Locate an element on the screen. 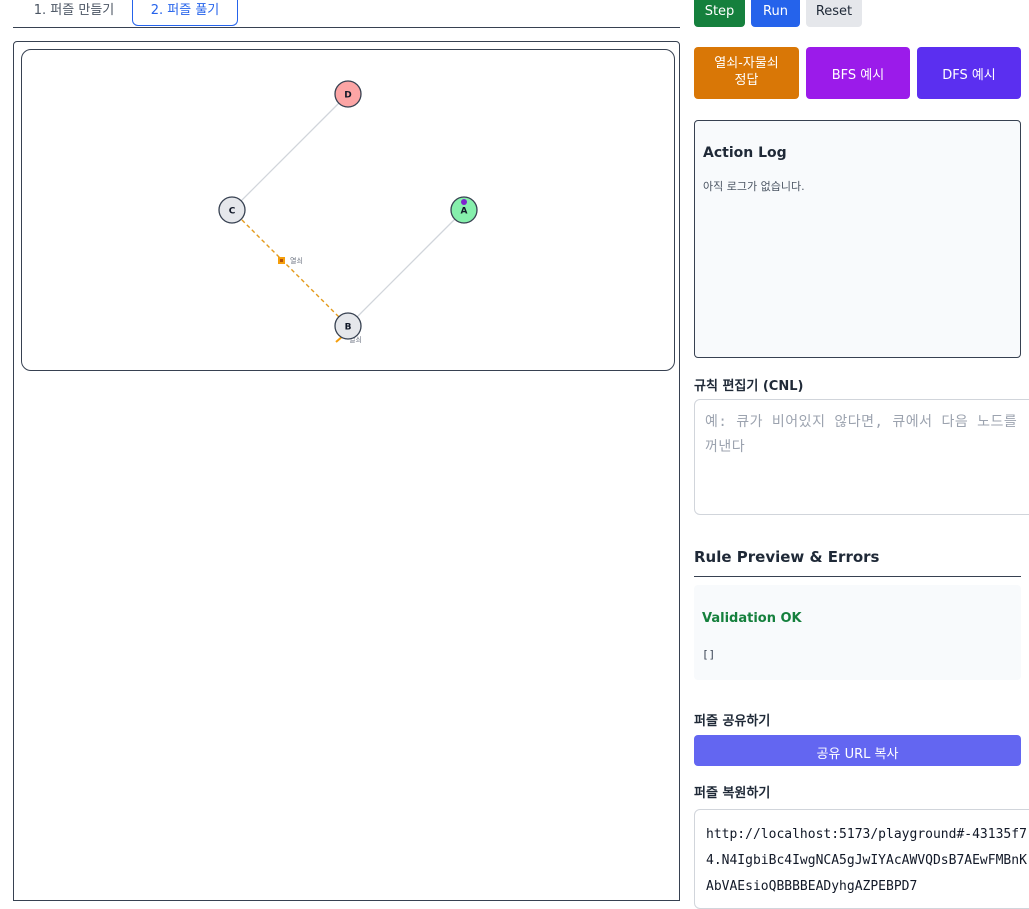 The image size is (1029, 909). share-label: 퍼즐 공유하기 is located at coordinates (732, 721).